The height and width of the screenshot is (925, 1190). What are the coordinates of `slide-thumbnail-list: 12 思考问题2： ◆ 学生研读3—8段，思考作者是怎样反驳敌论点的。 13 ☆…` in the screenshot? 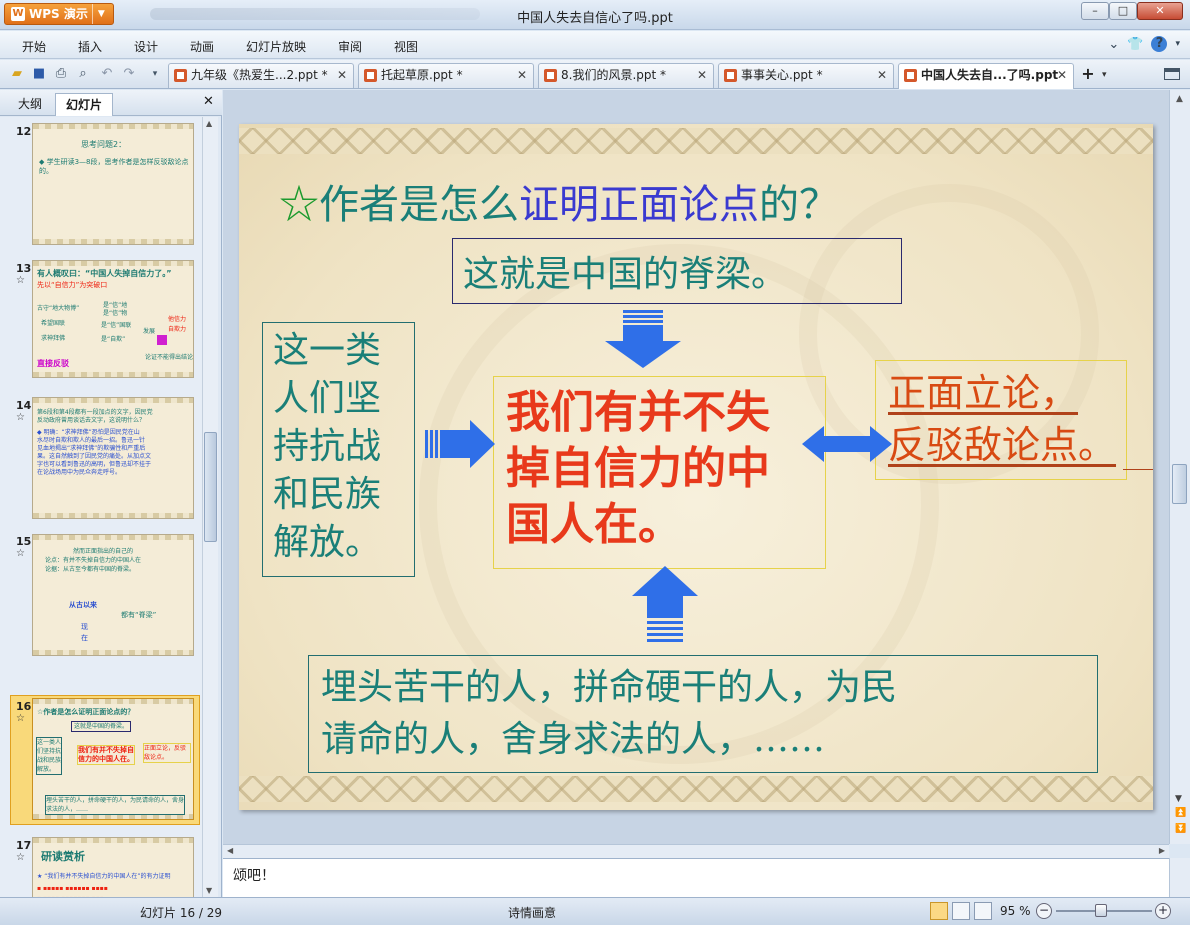 It's located at (101, 507).